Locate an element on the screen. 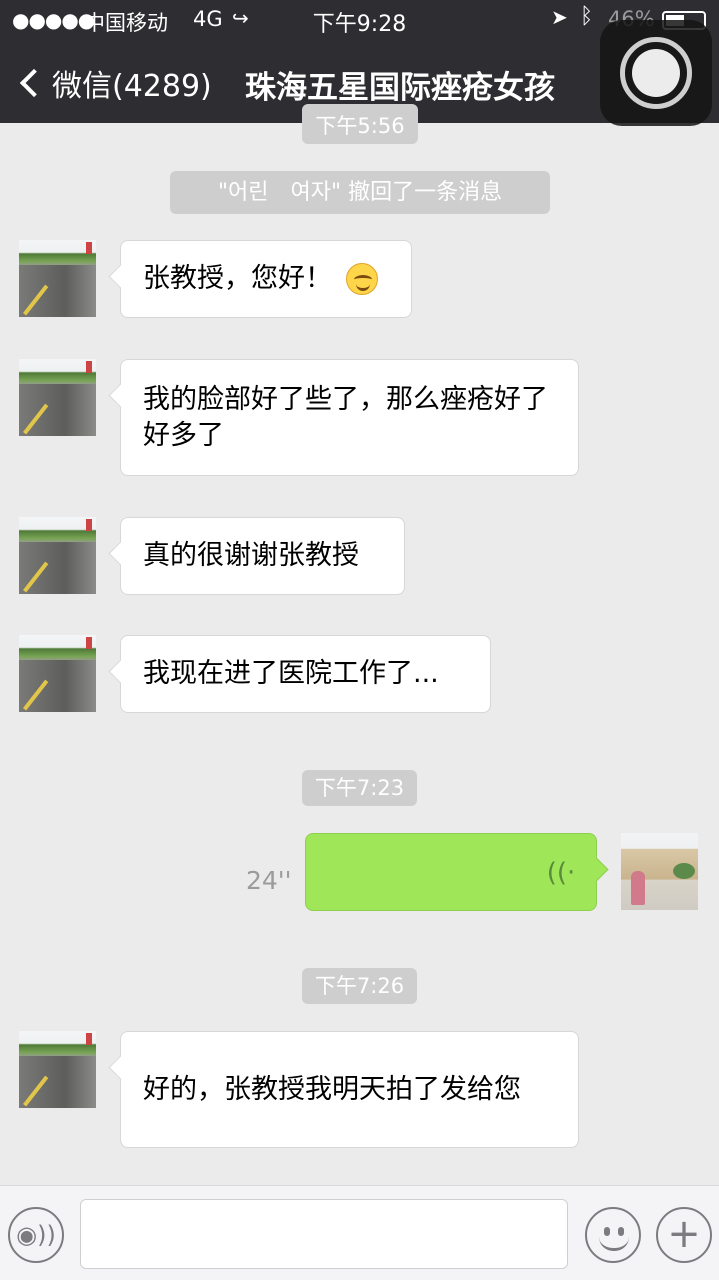 This screenshot has height=1280, width=719. chat-title: 珠海五星国际痤疮女孩 is located at coordinates (400, 88).